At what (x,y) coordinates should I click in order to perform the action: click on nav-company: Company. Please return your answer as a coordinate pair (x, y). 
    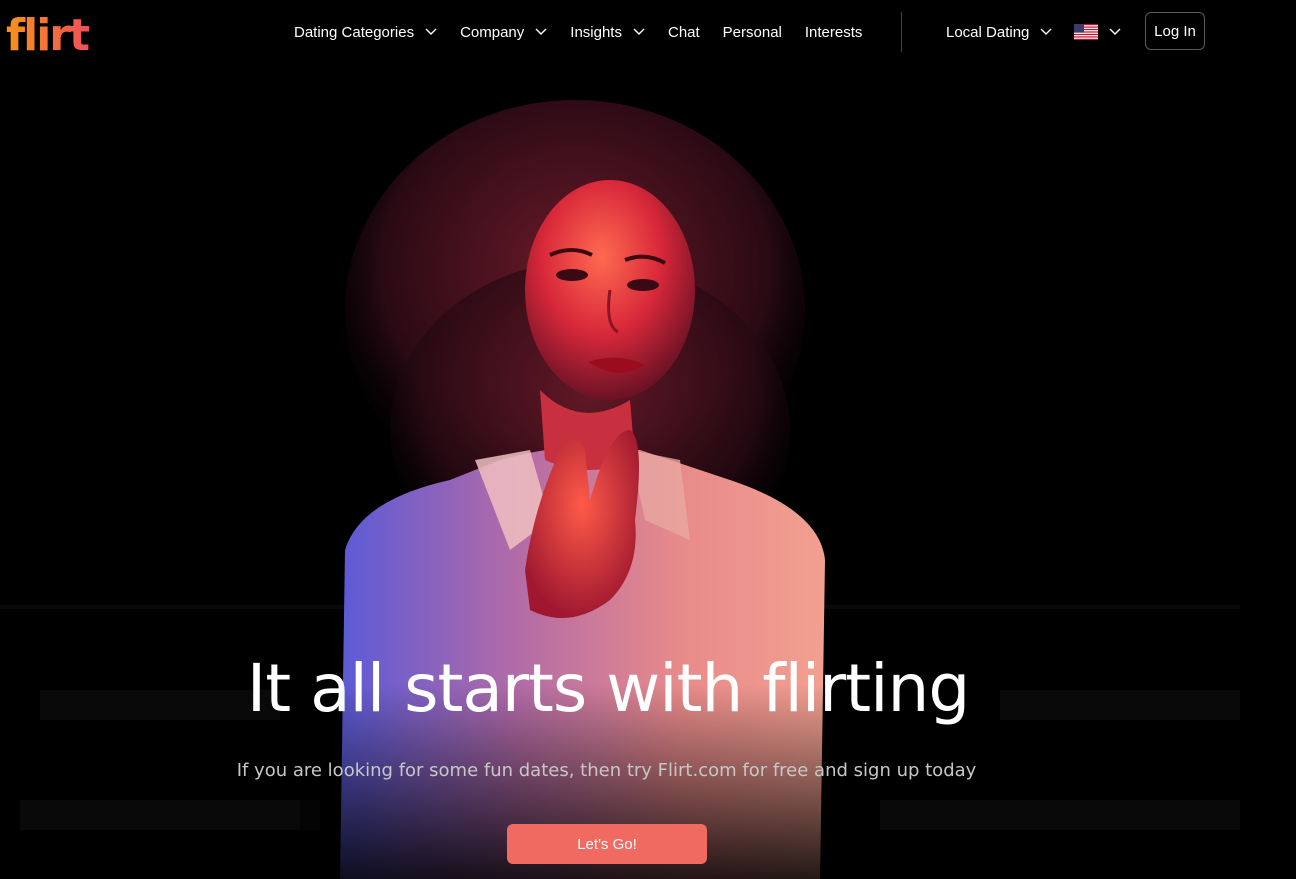
    Looking at the image, I should click on (503, 32).